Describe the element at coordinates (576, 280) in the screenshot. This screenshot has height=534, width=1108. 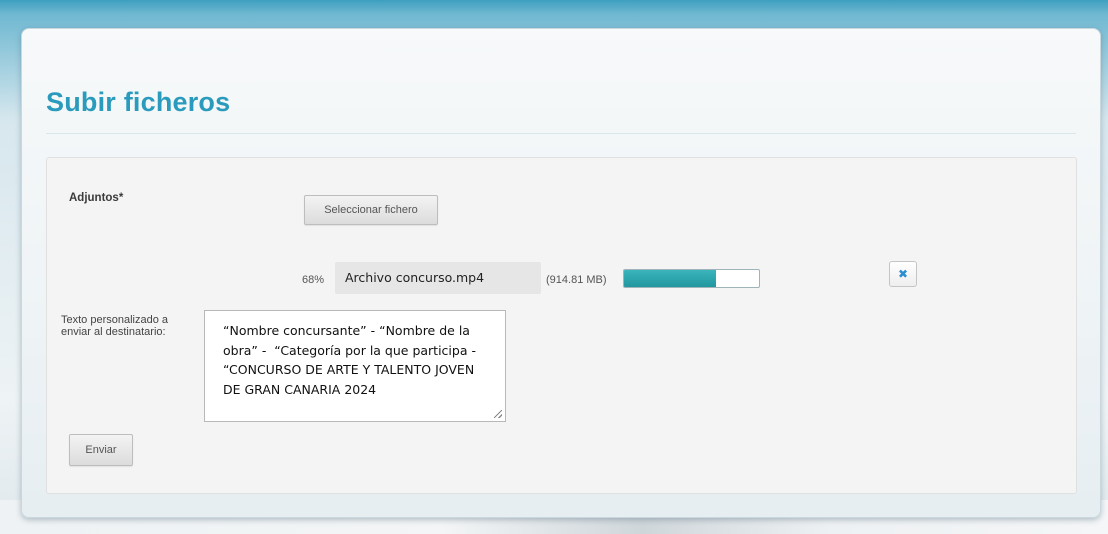
I see `file-size: (914.81 MB)` at that location.